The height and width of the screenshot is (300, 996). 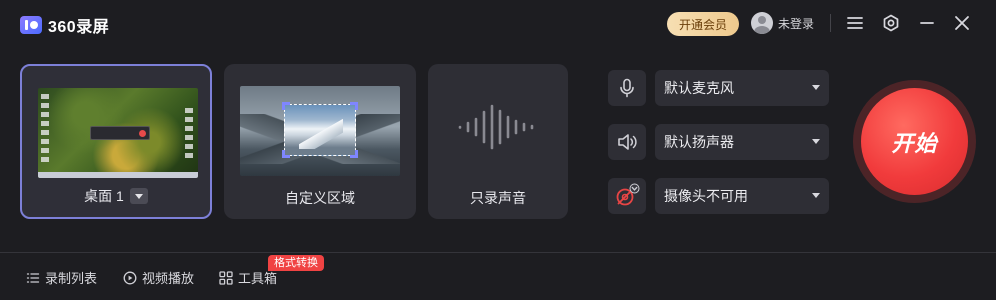 I want to click on camera-select: 摄像头不可用, so click(x=742, y=196).